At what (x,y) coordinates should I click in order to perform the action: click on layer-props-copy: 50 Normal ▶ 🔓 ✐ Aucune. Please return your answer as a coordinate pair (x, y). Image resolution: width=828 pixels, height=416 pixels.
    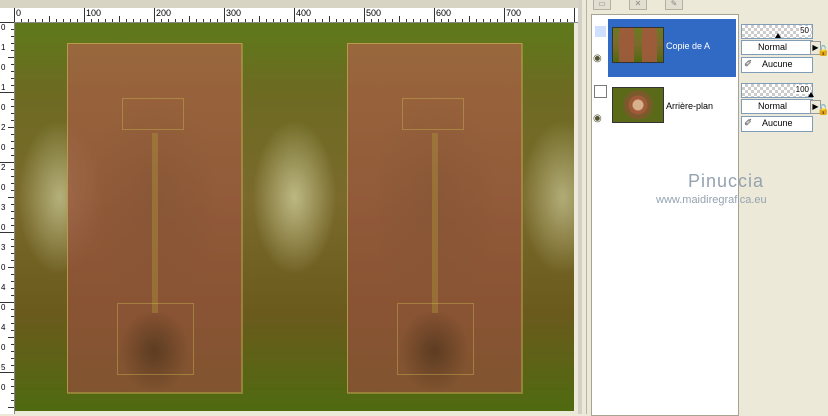
    Looking at the image, I should click on (783, 48).